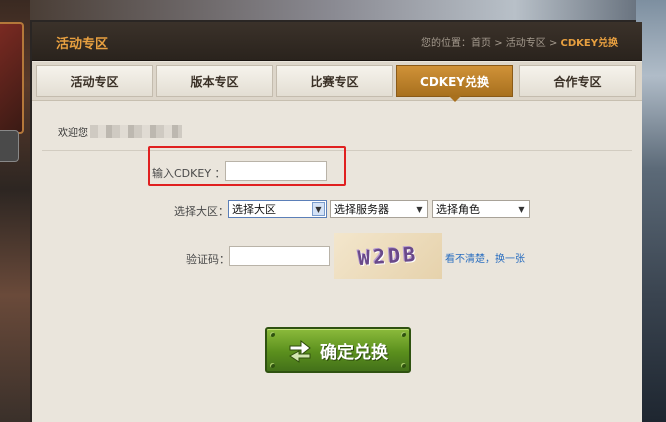 This screenshot has height=422, width=666. I want to click on background-top, so click(333, 10).